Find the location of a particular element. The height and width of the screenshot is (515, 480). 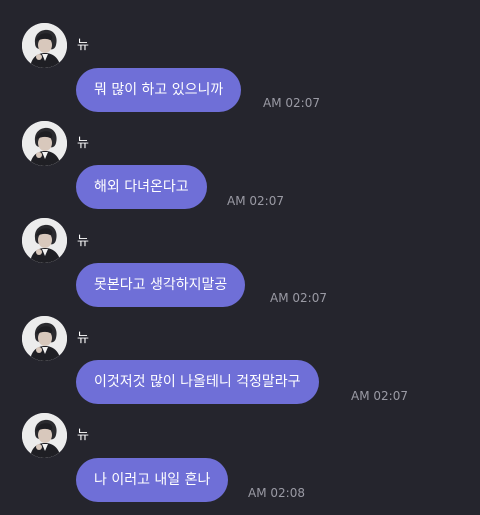

message-bubble: 이것저것 많이 나올테니 걱정말라구 is located at coordinates (197, 382).